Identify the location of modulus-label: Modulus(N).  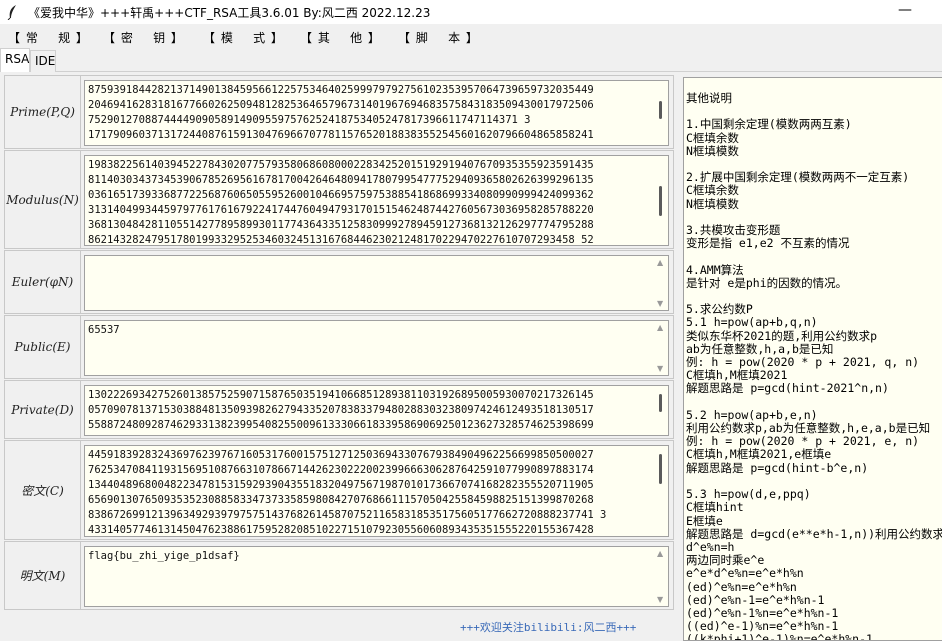
(43, 199).